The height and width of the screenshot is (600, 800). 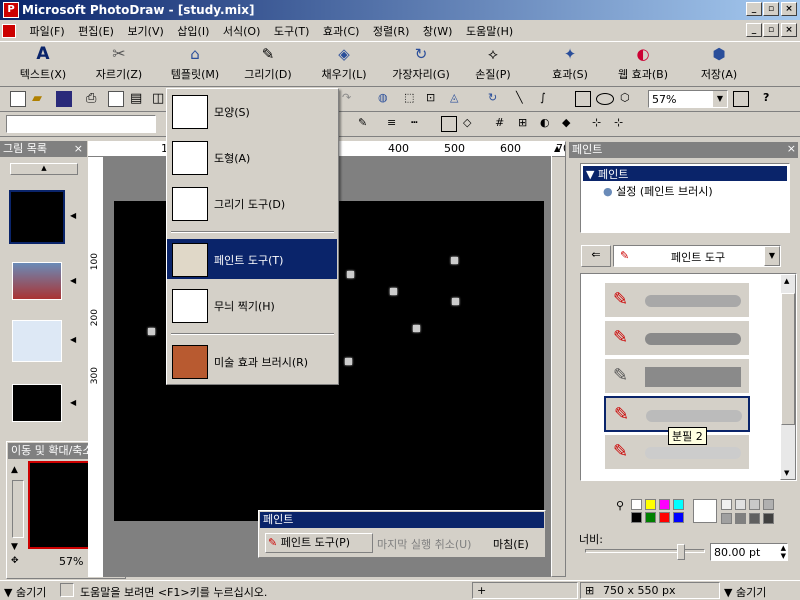 I want to click on menu-effects: 효과(C), so click(x=341, y=29).